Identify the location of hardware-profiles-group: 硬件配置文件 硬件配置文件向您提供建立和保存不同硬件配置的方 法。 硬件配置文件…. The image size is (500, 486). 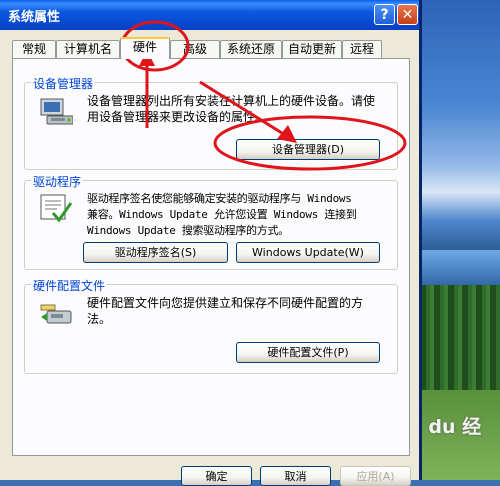
(211, 325).